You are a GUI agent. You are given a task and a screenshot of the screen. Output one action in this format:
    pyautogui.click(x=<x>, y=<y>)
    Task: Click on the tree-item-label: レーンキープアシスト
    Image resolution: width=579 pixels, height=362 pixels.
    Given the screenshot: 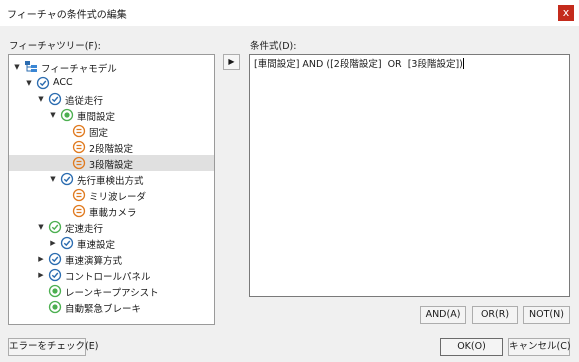 What is the action you would take?
    pyautogui.click(x=112, y=293)
    